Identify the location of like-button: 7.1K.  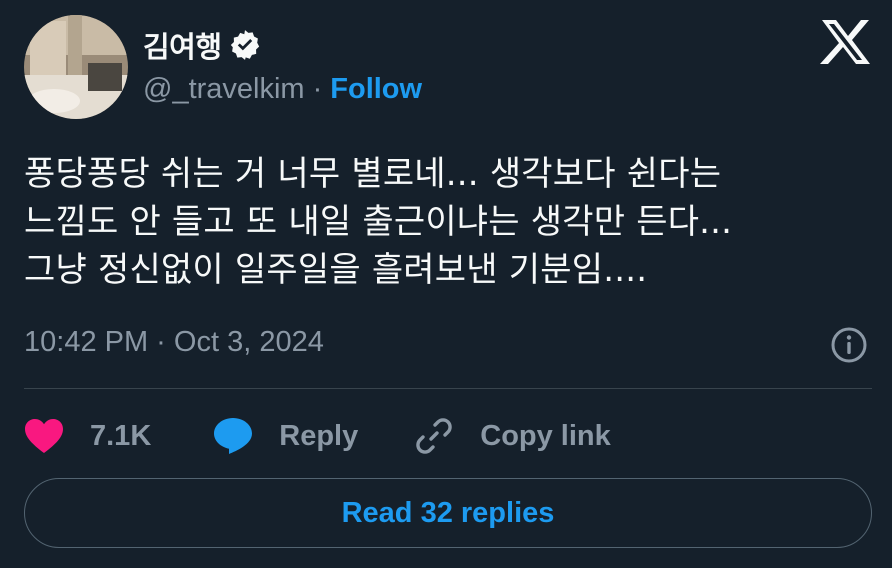
(87, 436).